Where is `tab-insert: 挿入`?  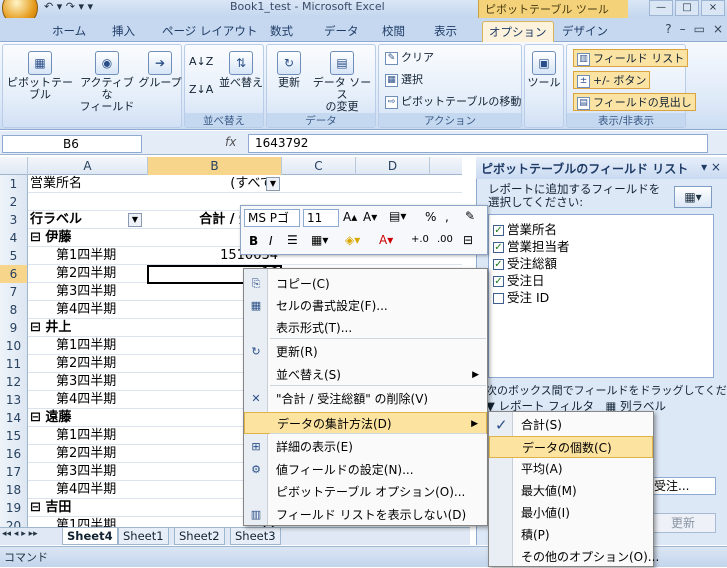
tab-insert: 挿入 is located at coordinates (123, 31).